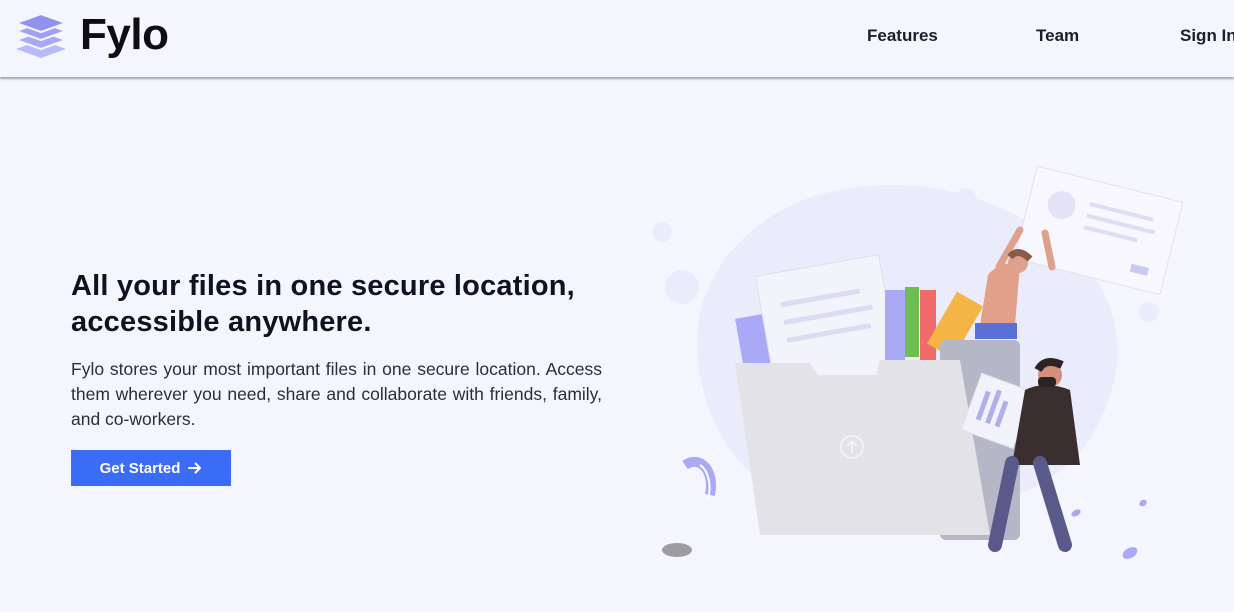 This screenshot has height=612, width=1234. What do you see at coordinates (140, 468) in the screenshot?
I see `get-started-label: Get Started` at bounding box center [140, 468].